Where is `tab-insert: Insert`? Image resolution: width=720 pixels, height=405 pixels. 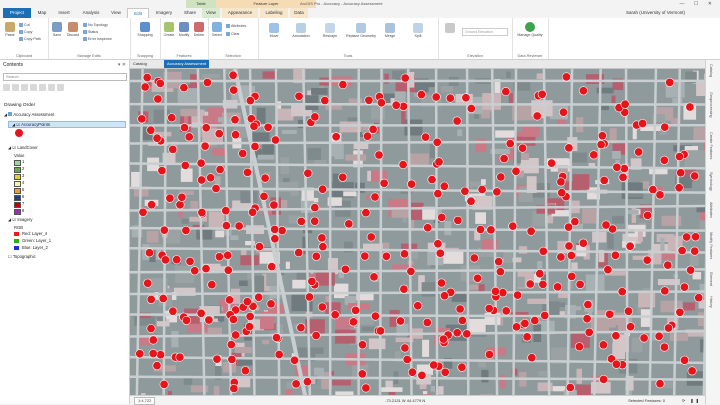
tab-insert: Insert is located at coordinates (64, 13).